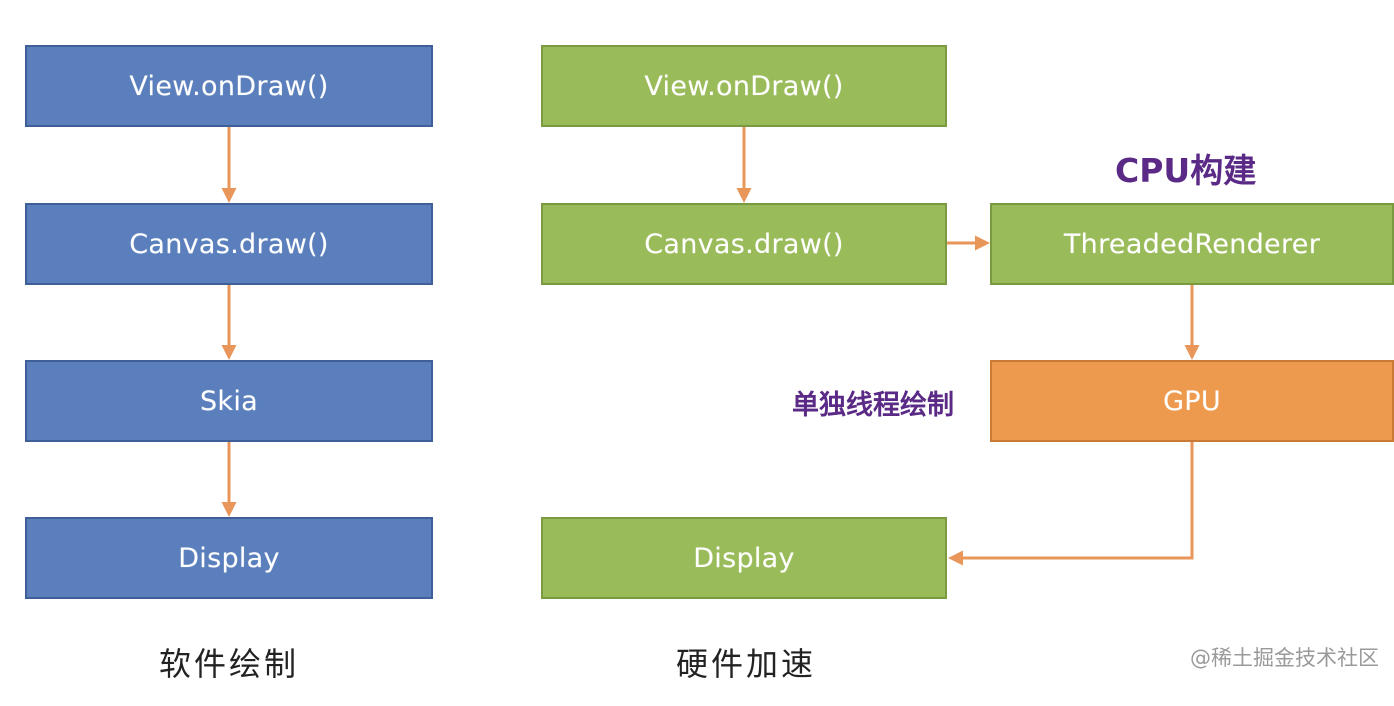  I want to click on sw-canvas-draw-box: Canvas.draw(), so click(229, 244).